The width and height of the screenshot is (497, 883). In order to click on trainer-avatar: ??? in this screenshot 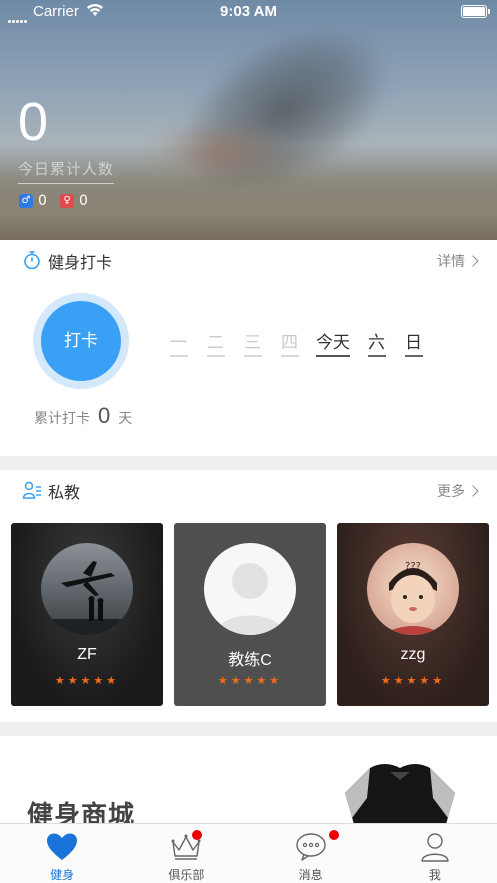, I will do `click(413, 589)`.